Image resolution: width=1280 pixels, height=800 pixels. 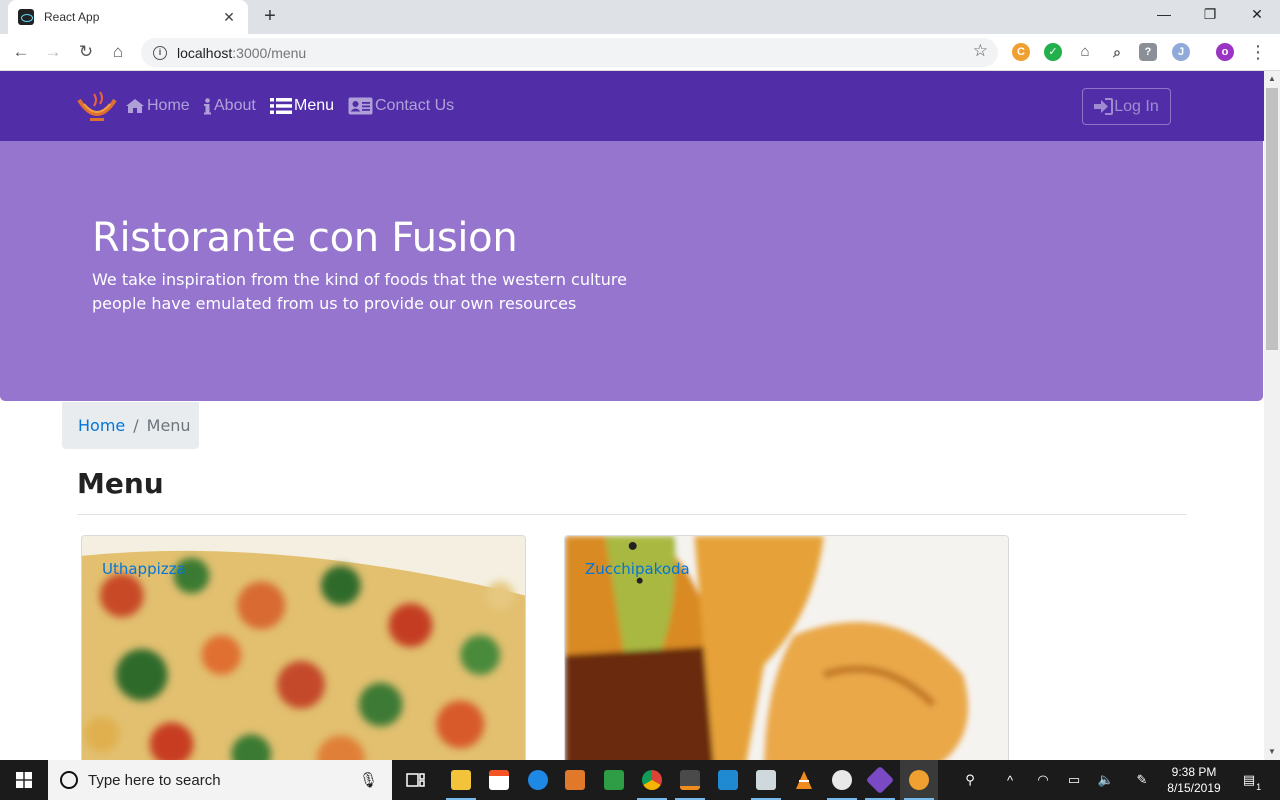 I want to click on breadcrumb-current: Menu, so click(x=168, y=425).